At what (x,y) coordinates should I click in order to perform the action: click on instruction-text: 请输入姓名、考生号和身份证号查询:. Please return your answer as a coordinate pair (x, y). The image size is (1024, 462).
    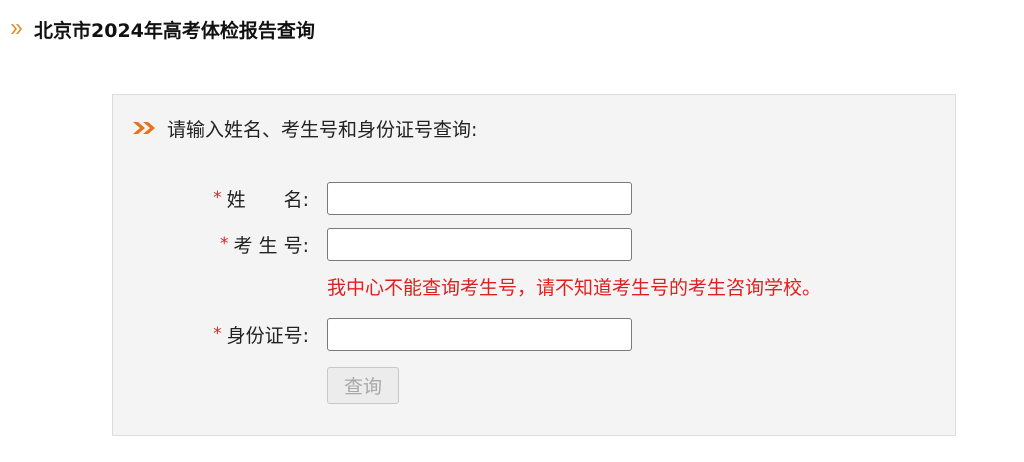
    Looking at the image, I should click on (322, 129).